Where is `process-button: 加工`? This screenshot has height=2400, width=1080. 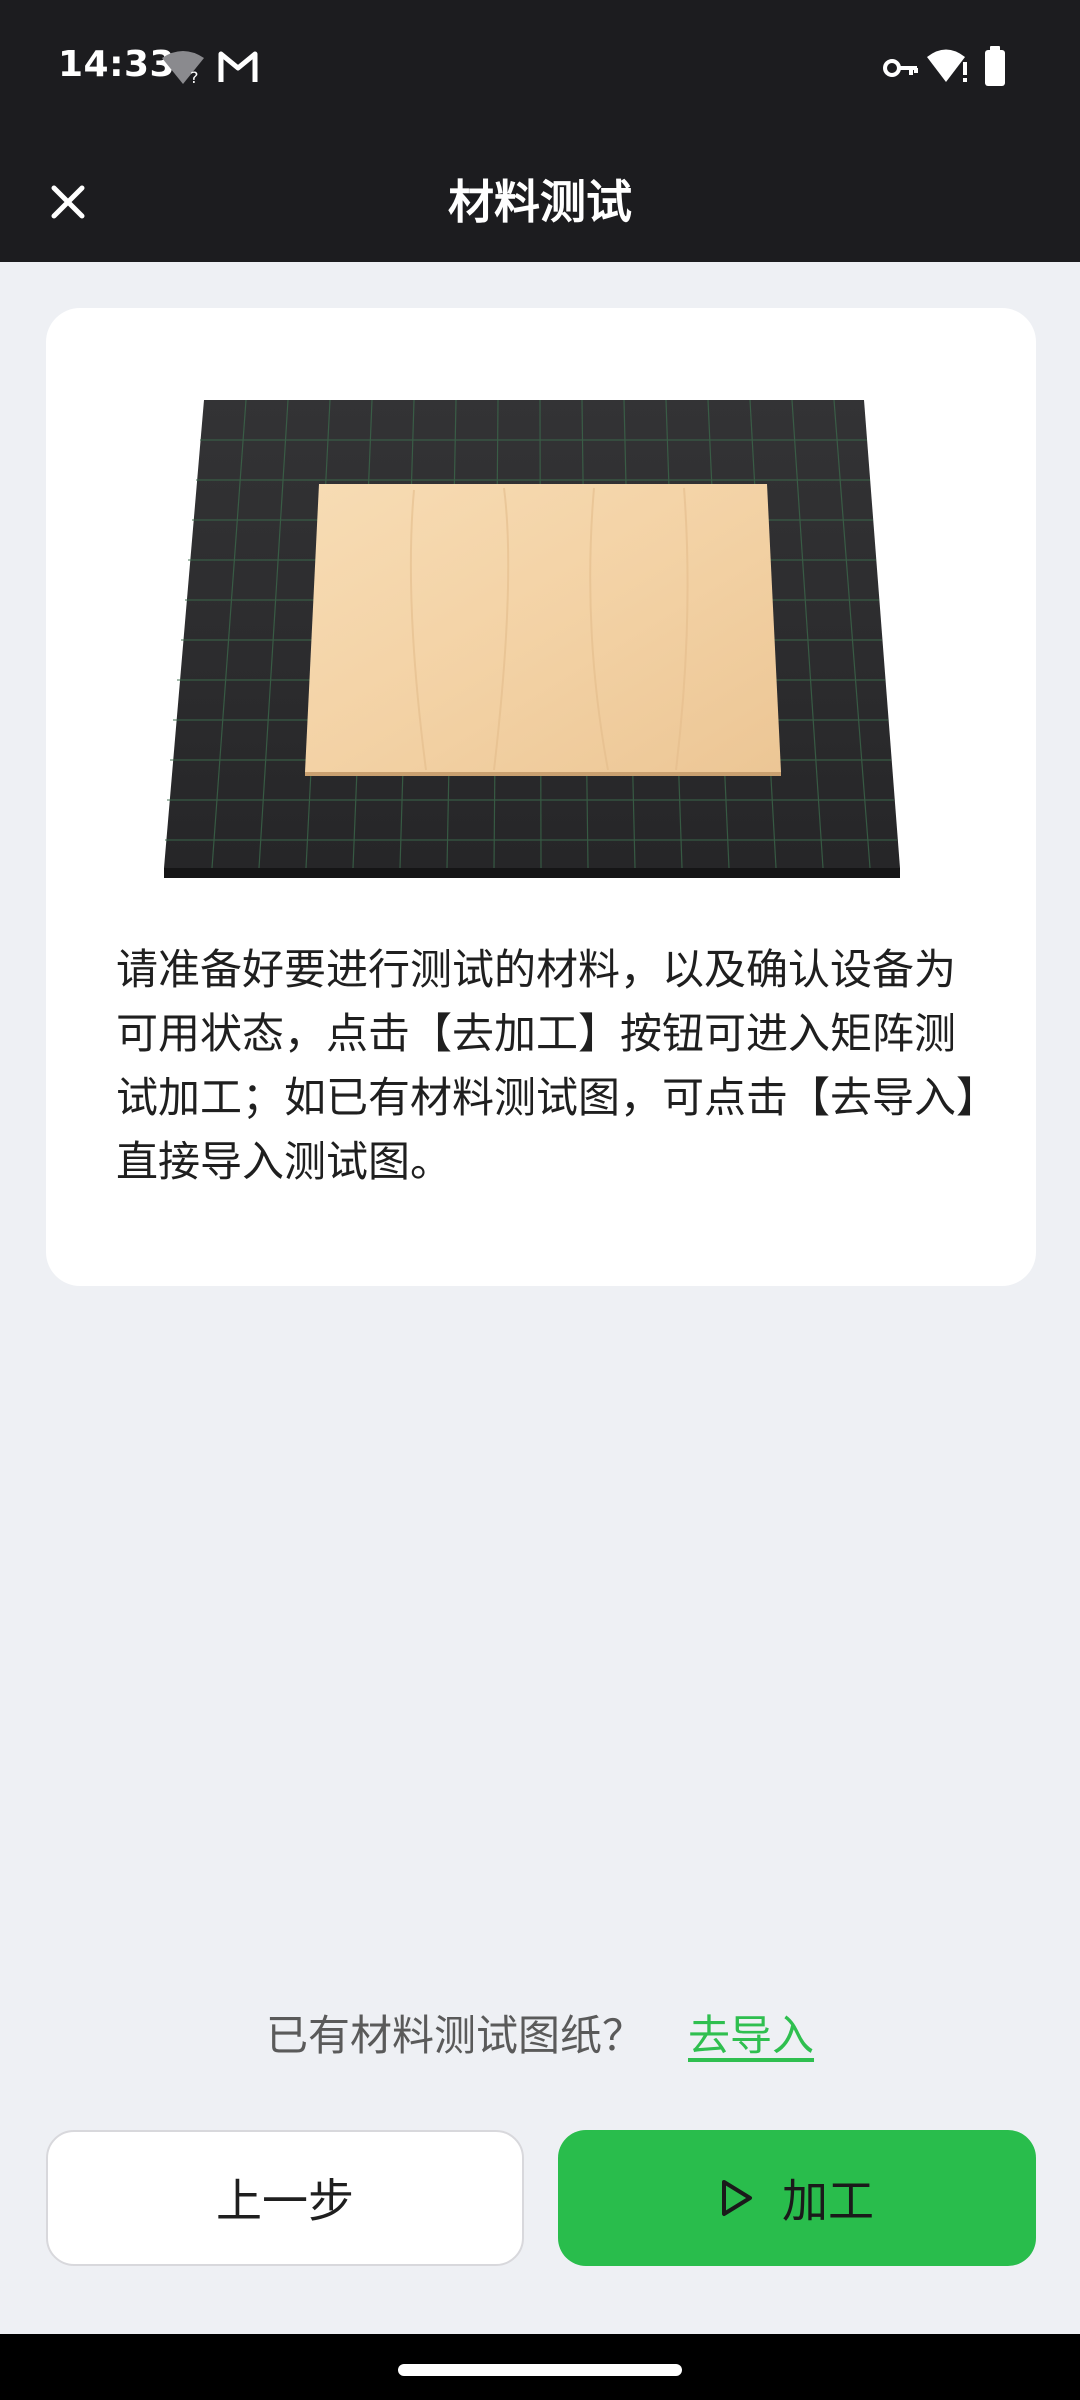 process-button: 加工 is located at coordinates (797, 2198).